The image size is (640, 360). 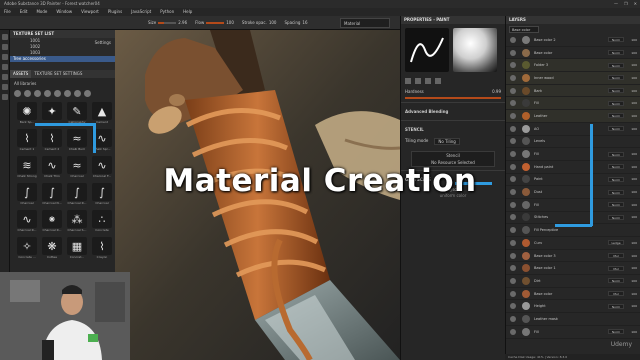 What do you see at coordinates (167, 22) in the screenshot?
I see `size-slider: Size 2.96` at bounding box center [167, 22].